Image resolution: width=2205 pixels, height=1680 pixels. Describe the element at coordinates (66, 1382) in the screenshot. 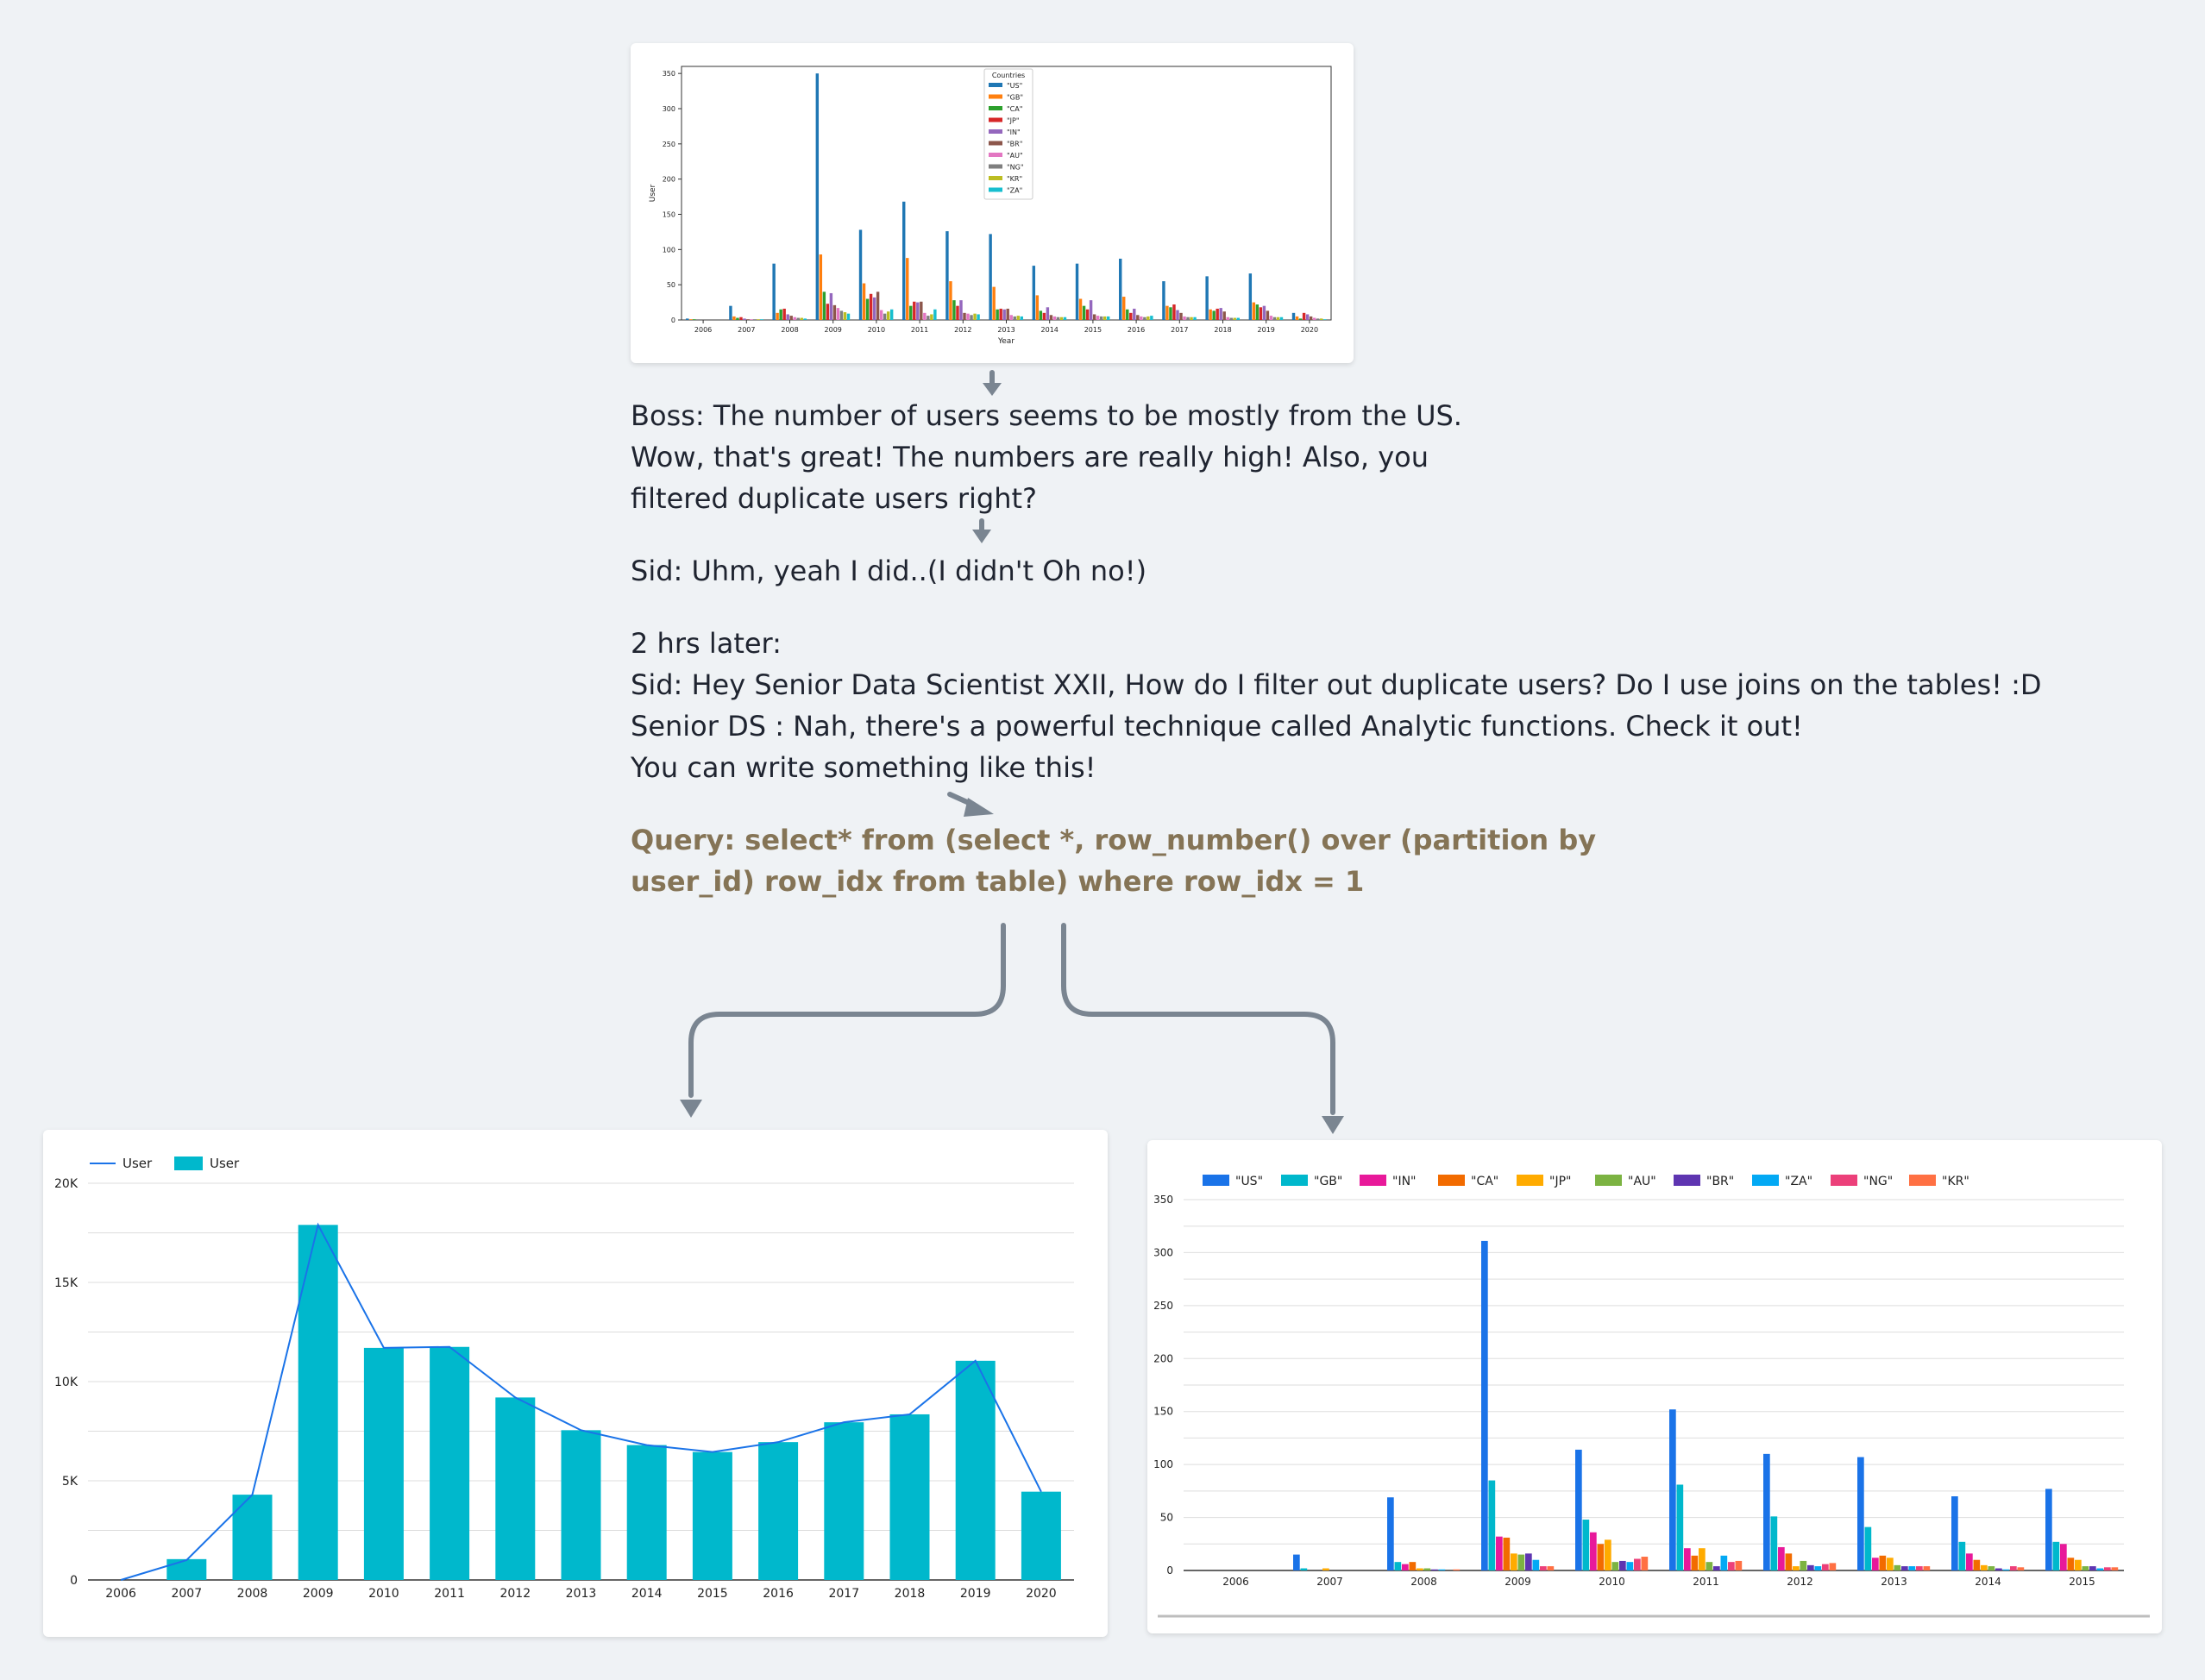

I see `y-tick-label: 10K` at that location.